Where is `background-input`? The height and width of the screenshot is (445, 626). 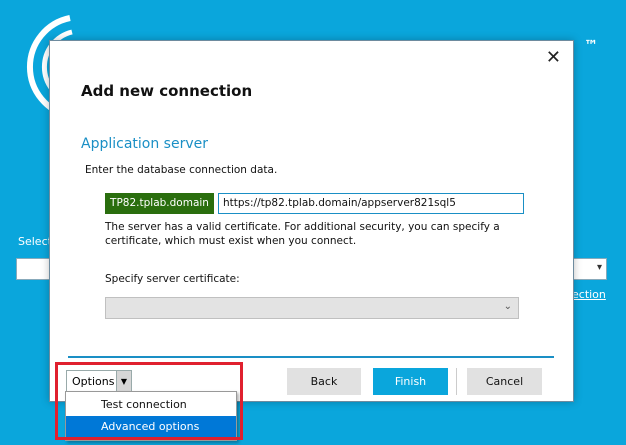
background-input is located at coordinates (34, 269).